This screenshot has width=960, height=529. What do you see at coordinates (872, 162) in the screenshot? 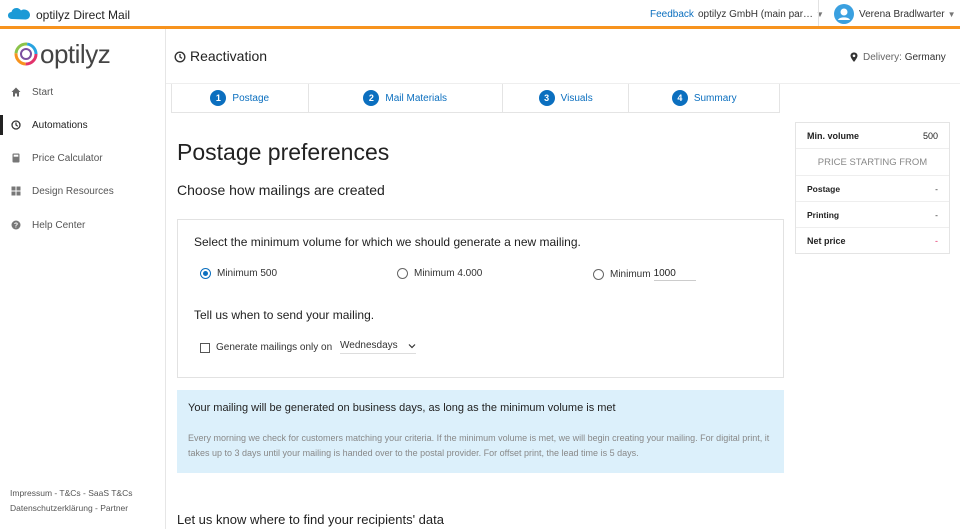
I see `price-caption: PRICE STARTING FROM` at bounding box center [872, 162].